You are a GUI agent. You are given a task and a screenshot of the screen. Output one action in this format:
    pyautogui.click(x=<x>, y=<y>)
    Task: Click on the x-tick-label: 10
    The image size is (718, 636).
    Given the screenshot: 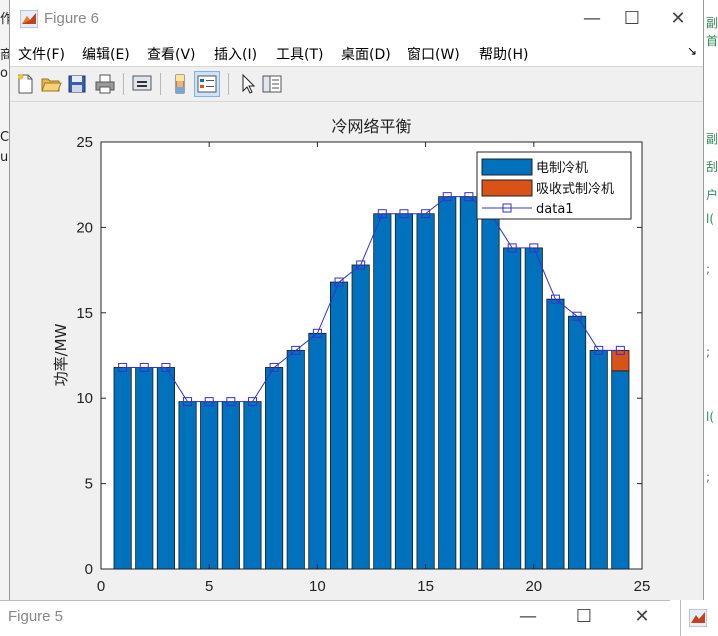 What is the action you would take?
    pyautogui.click(x=317, y=586)
    